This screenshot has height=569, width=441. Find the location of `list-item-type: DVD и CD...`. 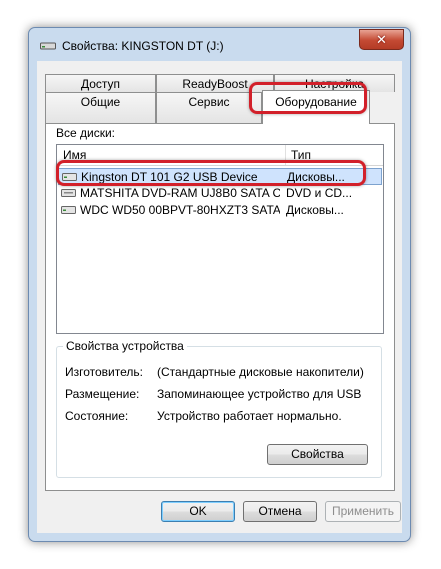

list-item-type: DVD и CD... is located at coordinates (319, 193).